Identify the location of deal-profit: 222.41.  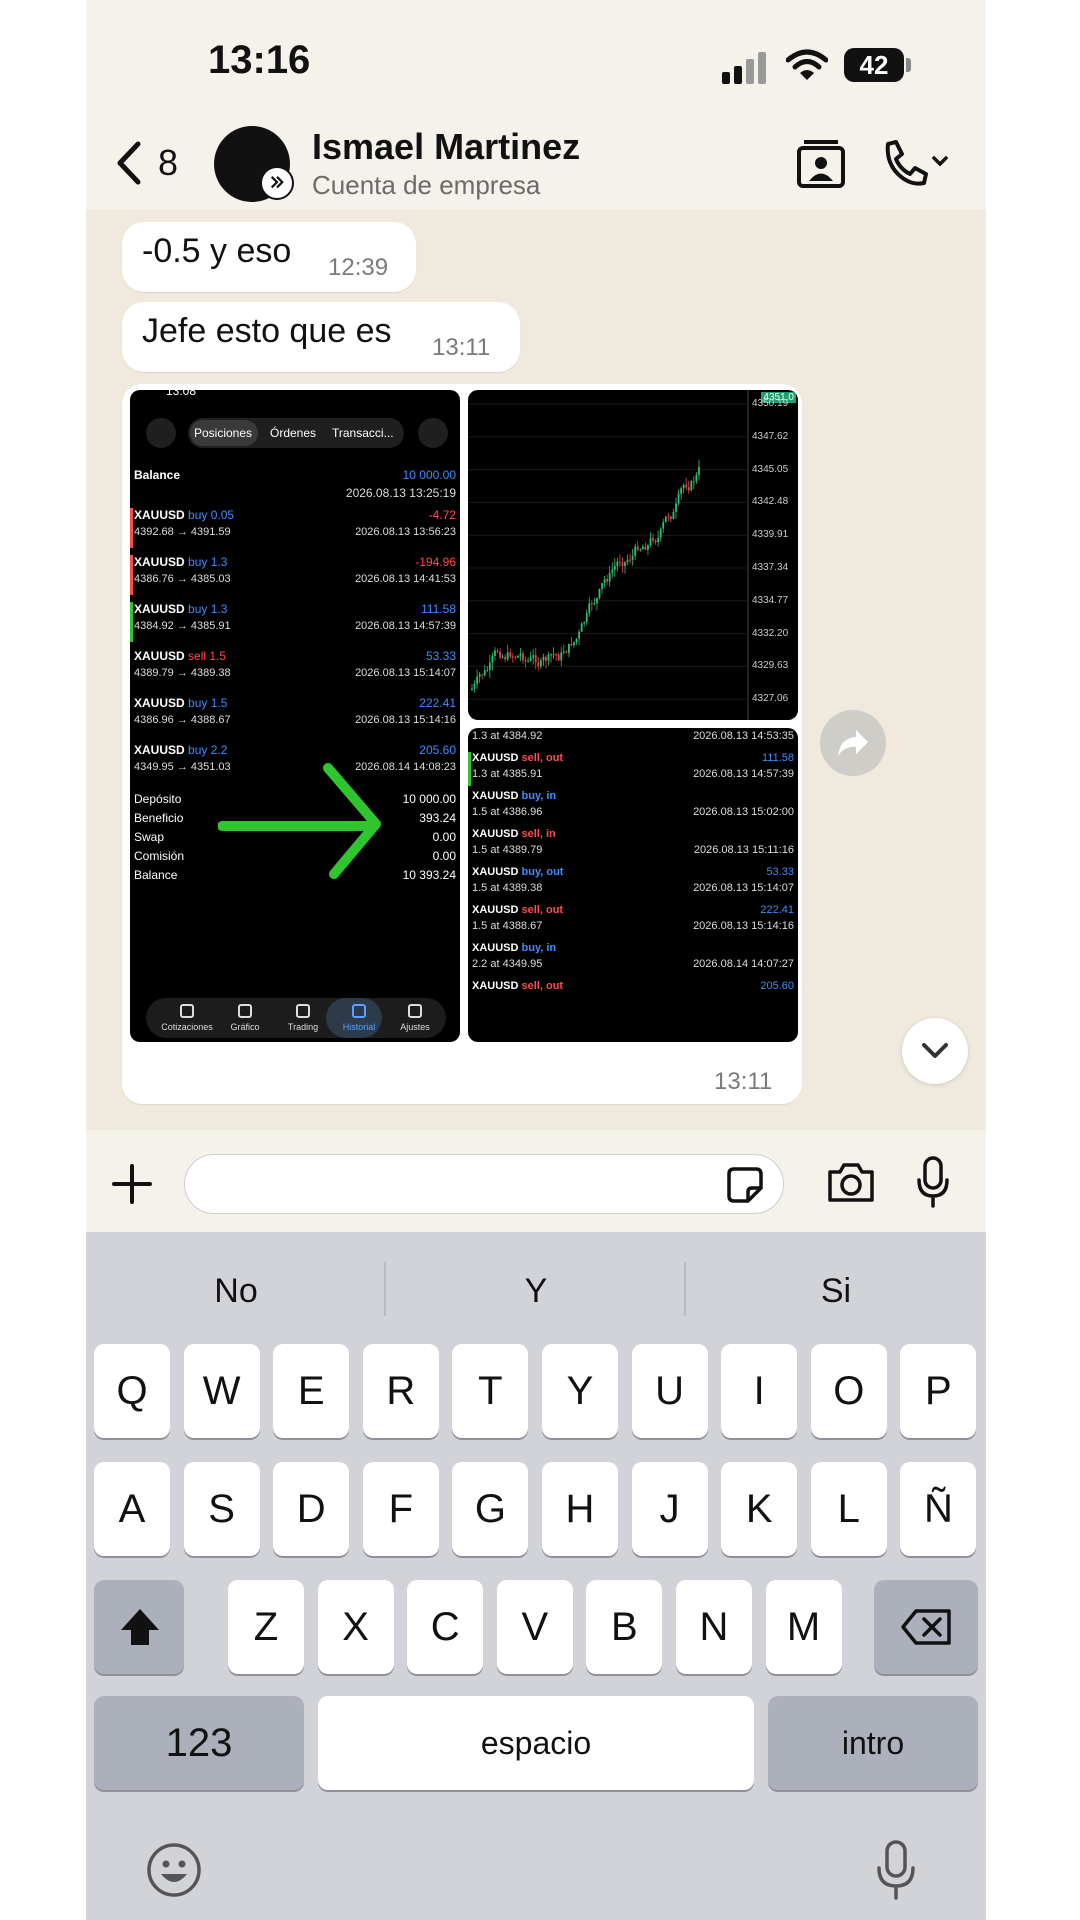
(777, 910).